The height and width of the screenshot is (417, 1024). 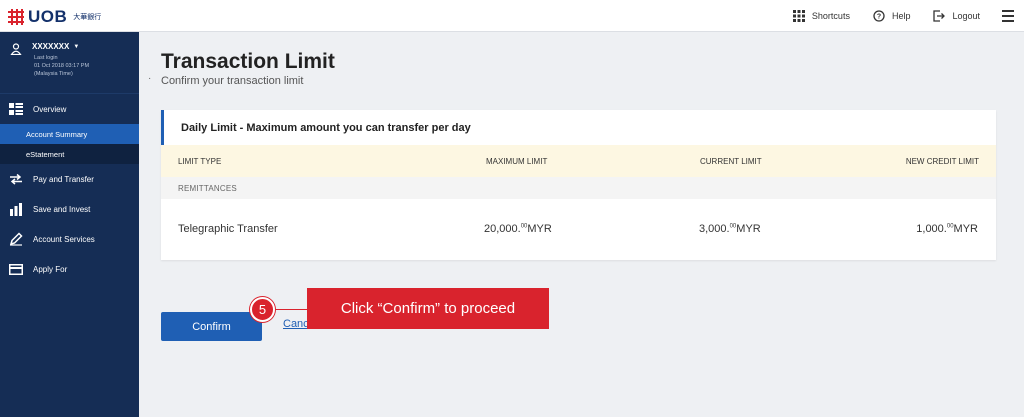 I want to click on last-login-label: Last login, so click(x=46, y=58).